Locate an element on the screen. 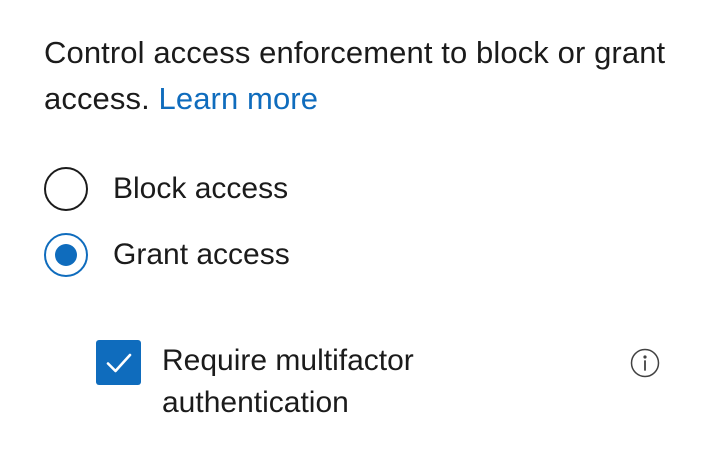 The width and height of the screenshot is (723, 449). radio-selected-dot is located at coordinates (66, 255).